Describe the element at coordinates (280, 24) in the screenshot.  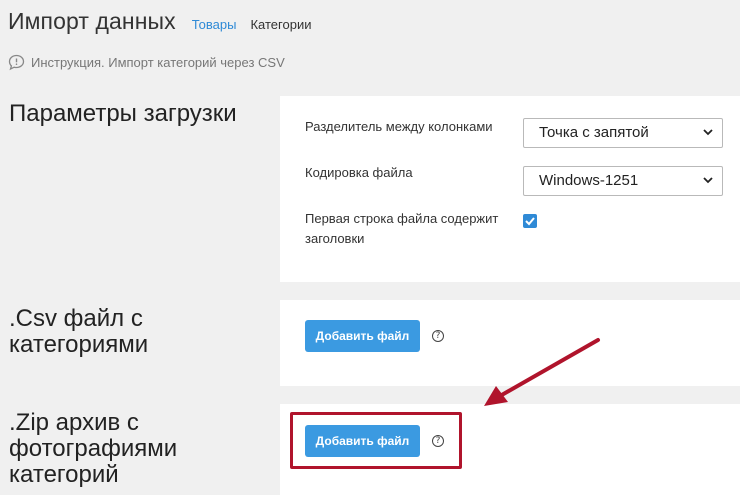
I see `tab-categories: Категории` at that location.